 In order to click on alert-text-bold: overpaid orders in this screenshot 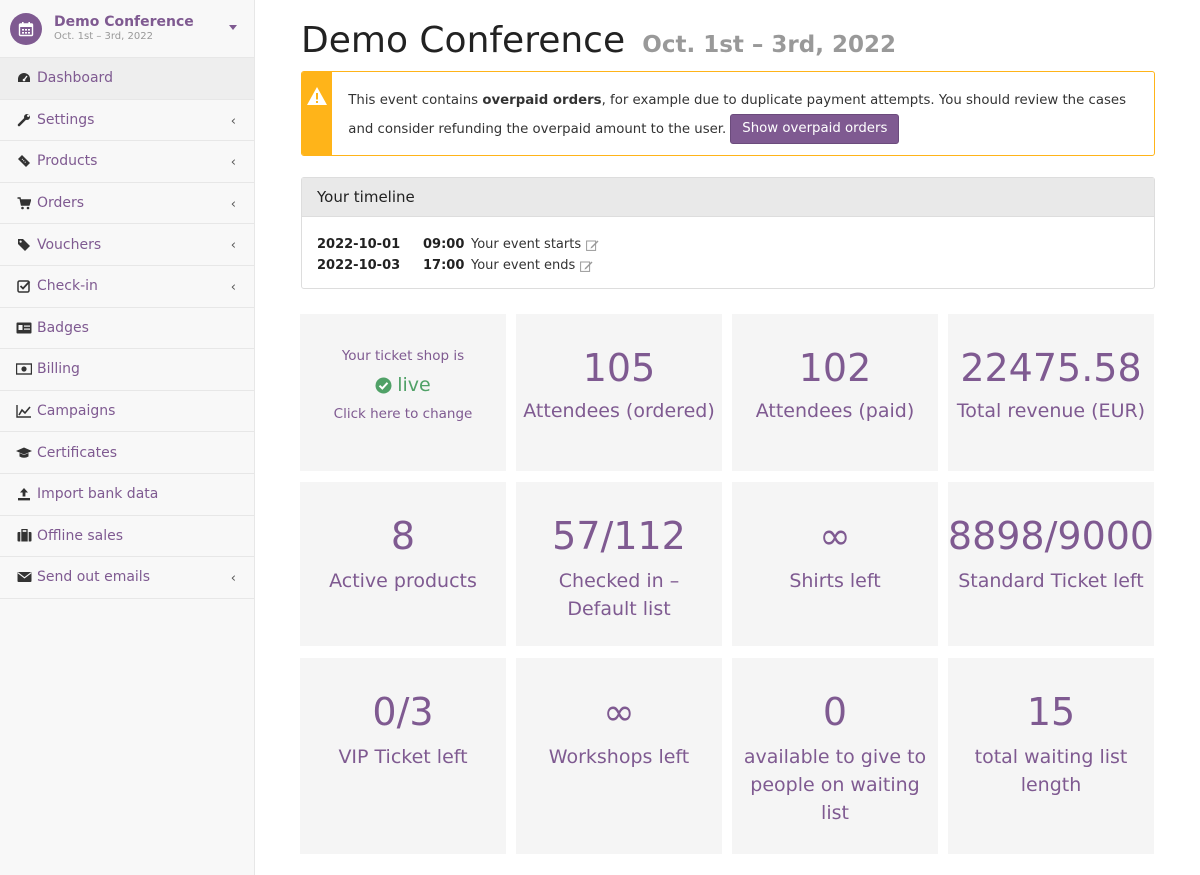, I will do `click(542, 100)`.